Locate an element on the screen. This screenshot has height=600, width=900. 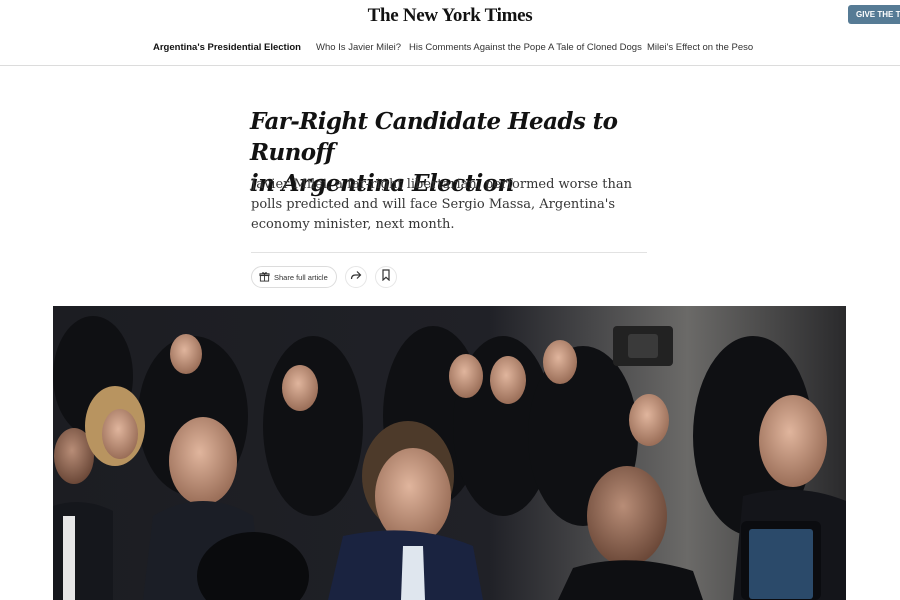
nyt-logo: The New York Times is located at coordinates (450, 16).